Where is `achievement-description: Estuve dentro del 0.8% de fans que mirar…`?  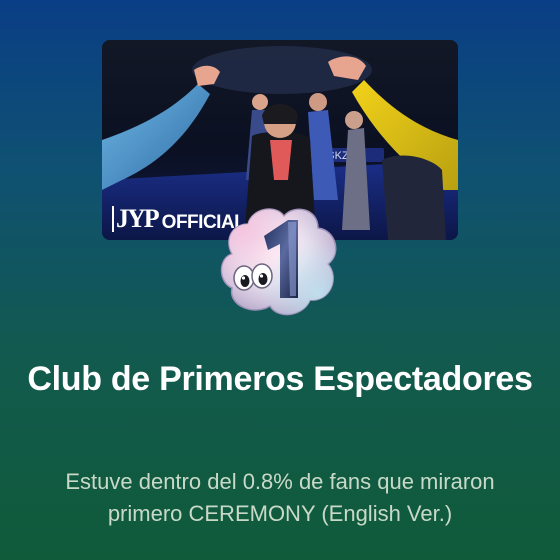 achievement-description: Estuve dentro del 0.8% de fans que mirar… is located at coordinates (280, 497).